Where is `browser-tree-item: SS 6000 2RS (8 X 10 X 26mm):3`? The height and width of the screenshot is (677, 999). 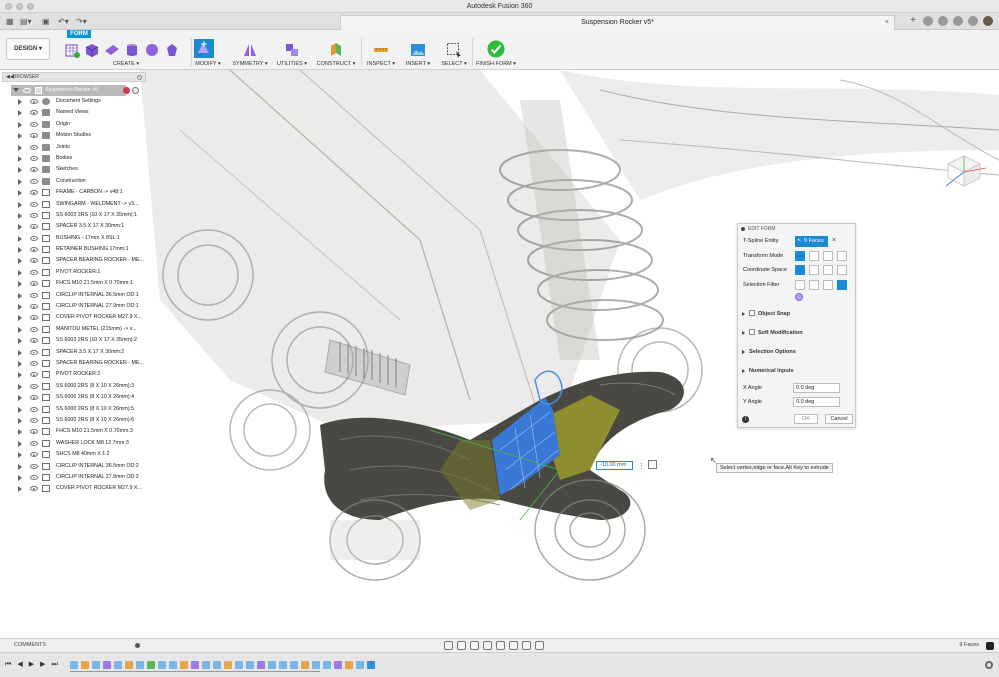 browser-tree-item: SS 6000 2RS (8 X 10 X 26mm):3 is located at coordinates (74, 386).